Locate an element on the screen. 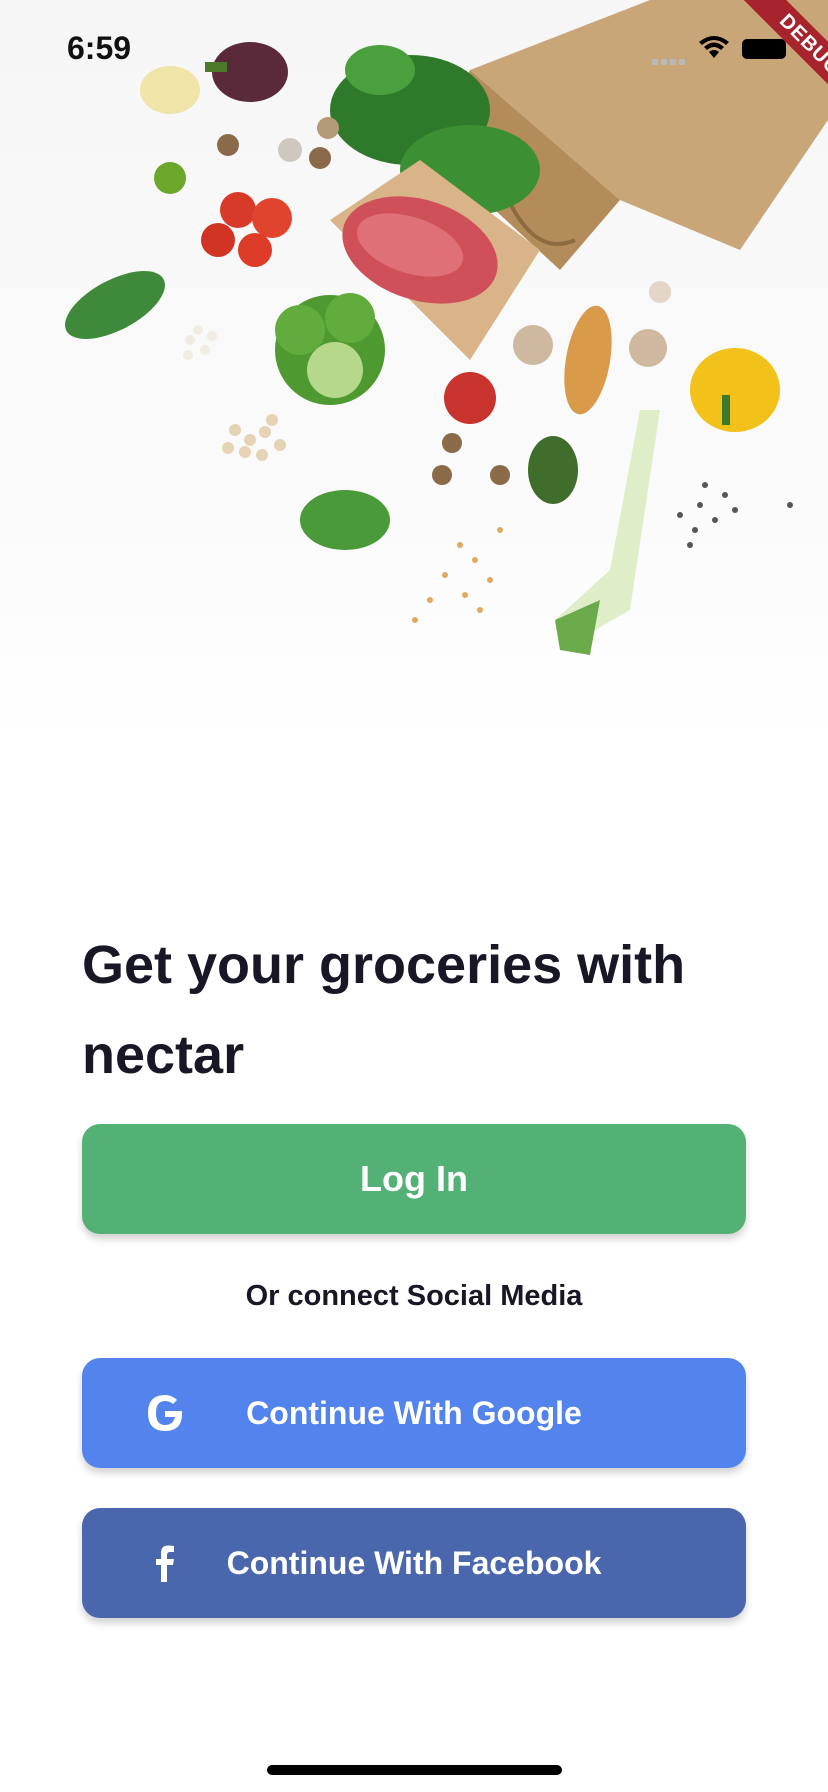 The width and height of the screenshot is (828, 1792). google-button-label: Continue With Google is located at coordinates (414, 1412).